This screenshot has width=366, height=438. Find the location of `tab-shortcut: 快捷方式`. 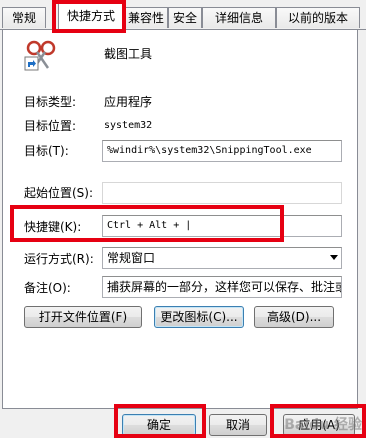

tab-shortcut: 快捷方式 is located at coordinates (91, 16).